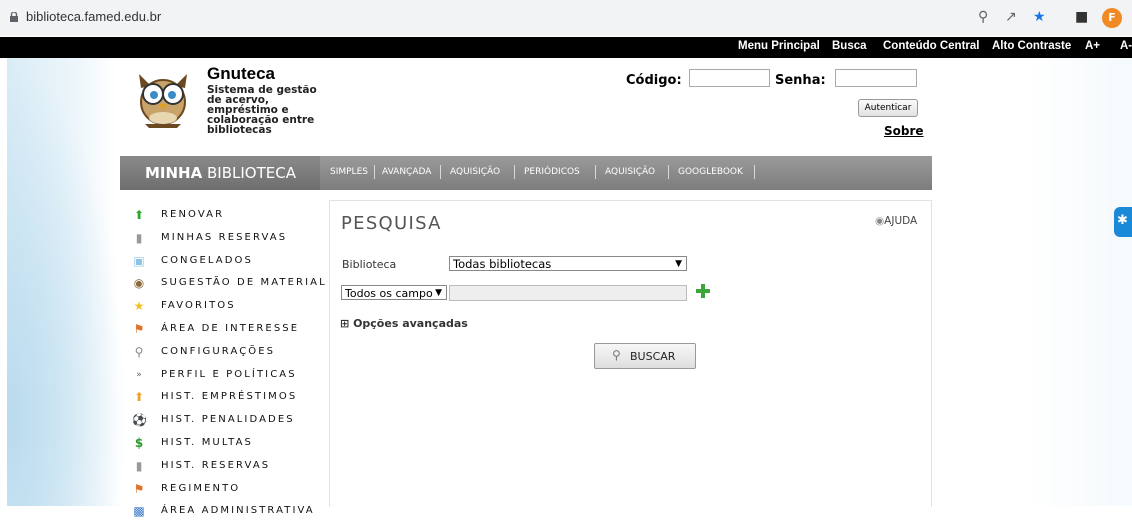 This screenshot has height=526, width=1132. Describe the element at coordinates (229, 374) in the screenshot. I see `sidebar-item-label: PERFIL E POLÍTICAS` at that location.